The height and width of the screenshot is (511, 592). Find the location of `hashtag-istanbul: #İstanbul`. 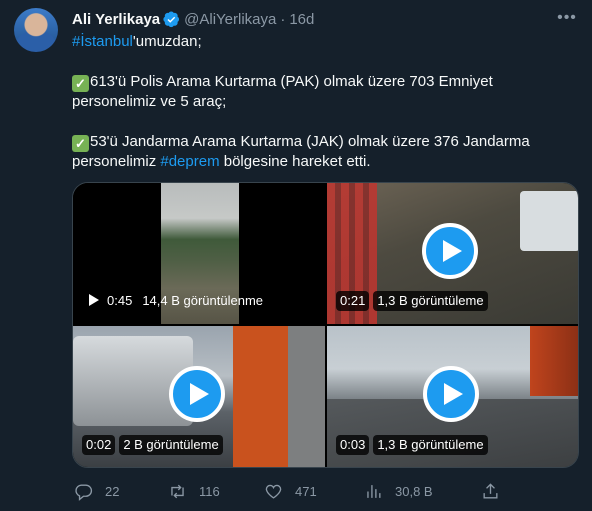

hashtag-istanbul: #İstanbul is located at coordinates (102, 41).